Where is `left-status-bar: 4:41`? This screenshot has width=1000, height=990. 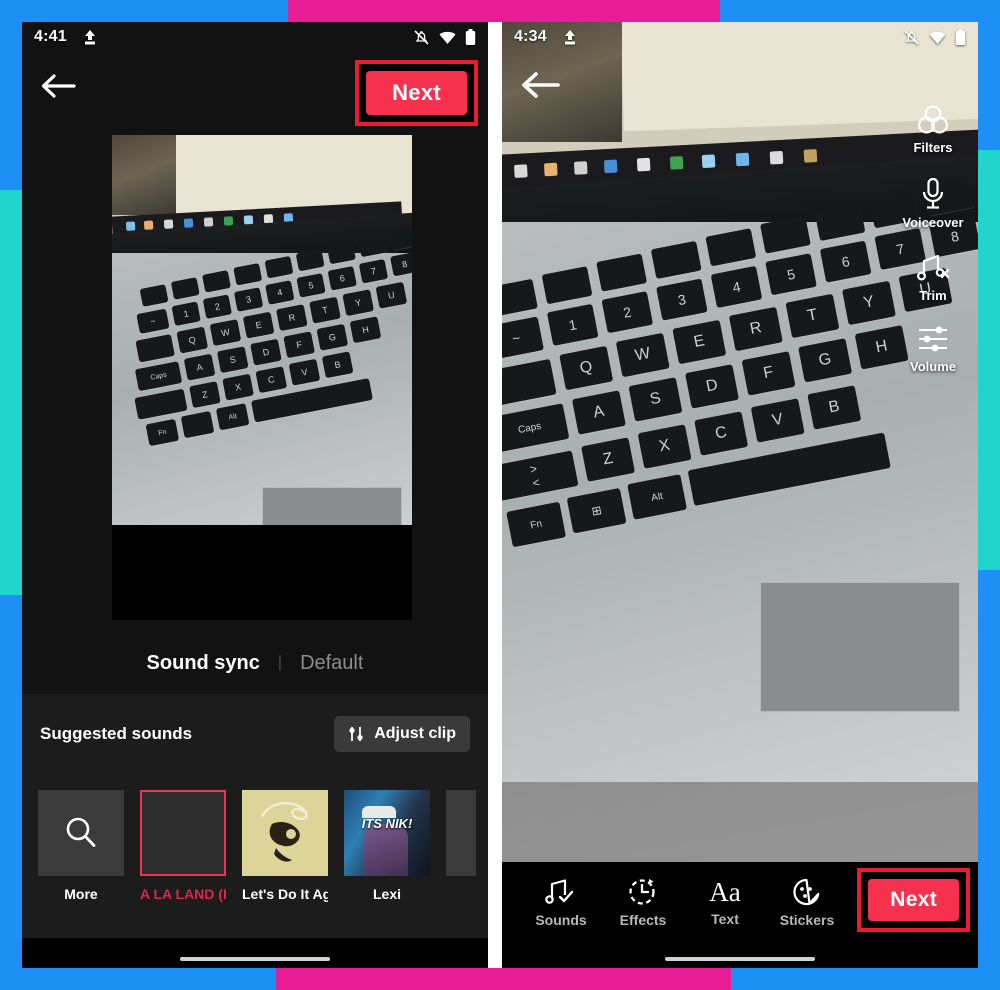
left-status-bar: 4:41 is located at coordinates (255, 37).